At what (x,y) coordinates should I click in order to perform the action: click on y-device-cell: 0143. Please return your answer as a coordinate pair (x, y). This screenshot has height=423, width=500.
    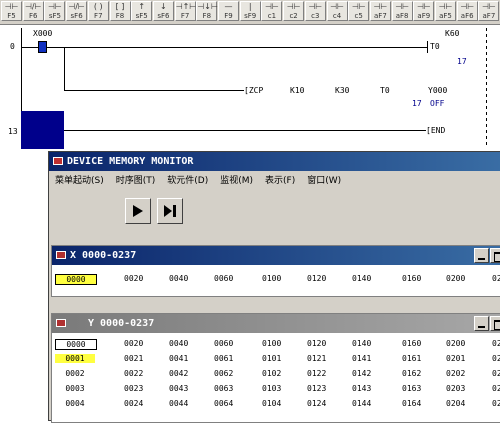
    Looking at the image, I should click on (361, 388).